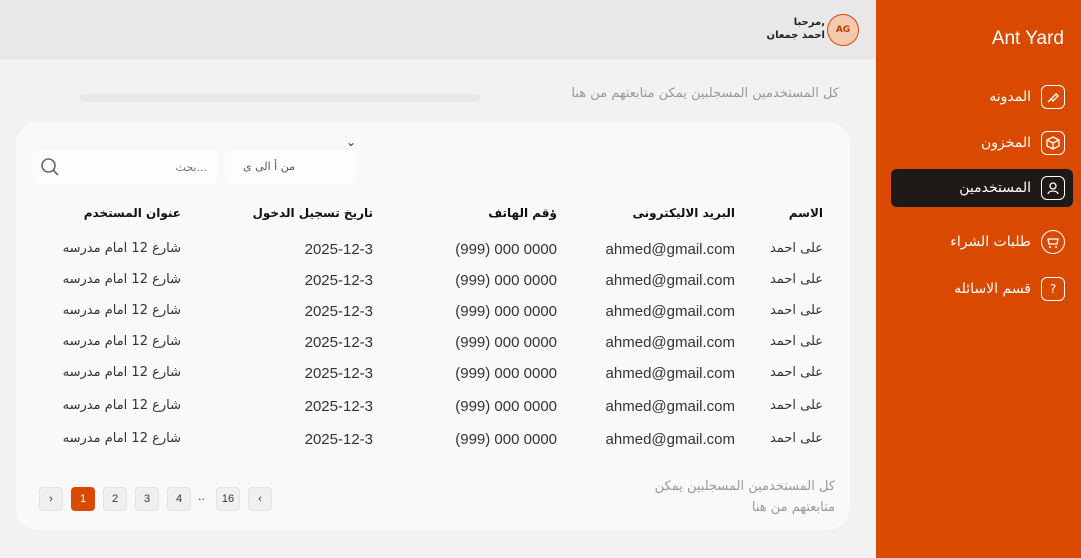 The height and width of the screenshot is (558, 1081). What do you see at coordinates (228, 499) in the screenshot?
I see `pagination-page-16: 16` at bounding box center [228, 499].